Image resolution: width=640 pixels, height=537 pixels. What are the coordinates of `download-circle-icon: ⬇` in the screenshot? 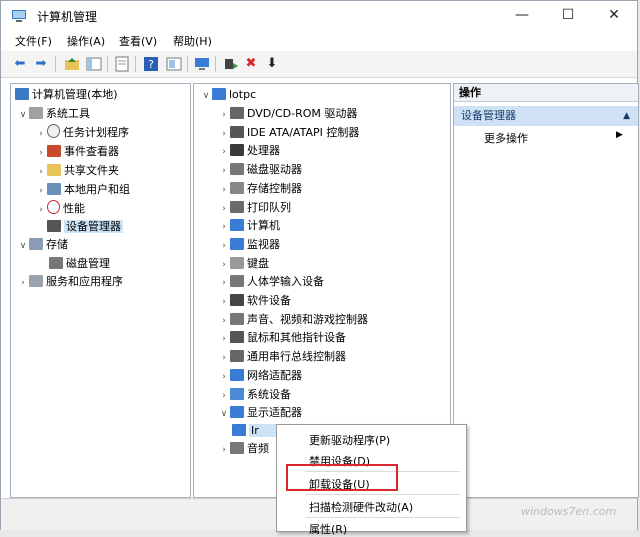 It's located at (272, 64).